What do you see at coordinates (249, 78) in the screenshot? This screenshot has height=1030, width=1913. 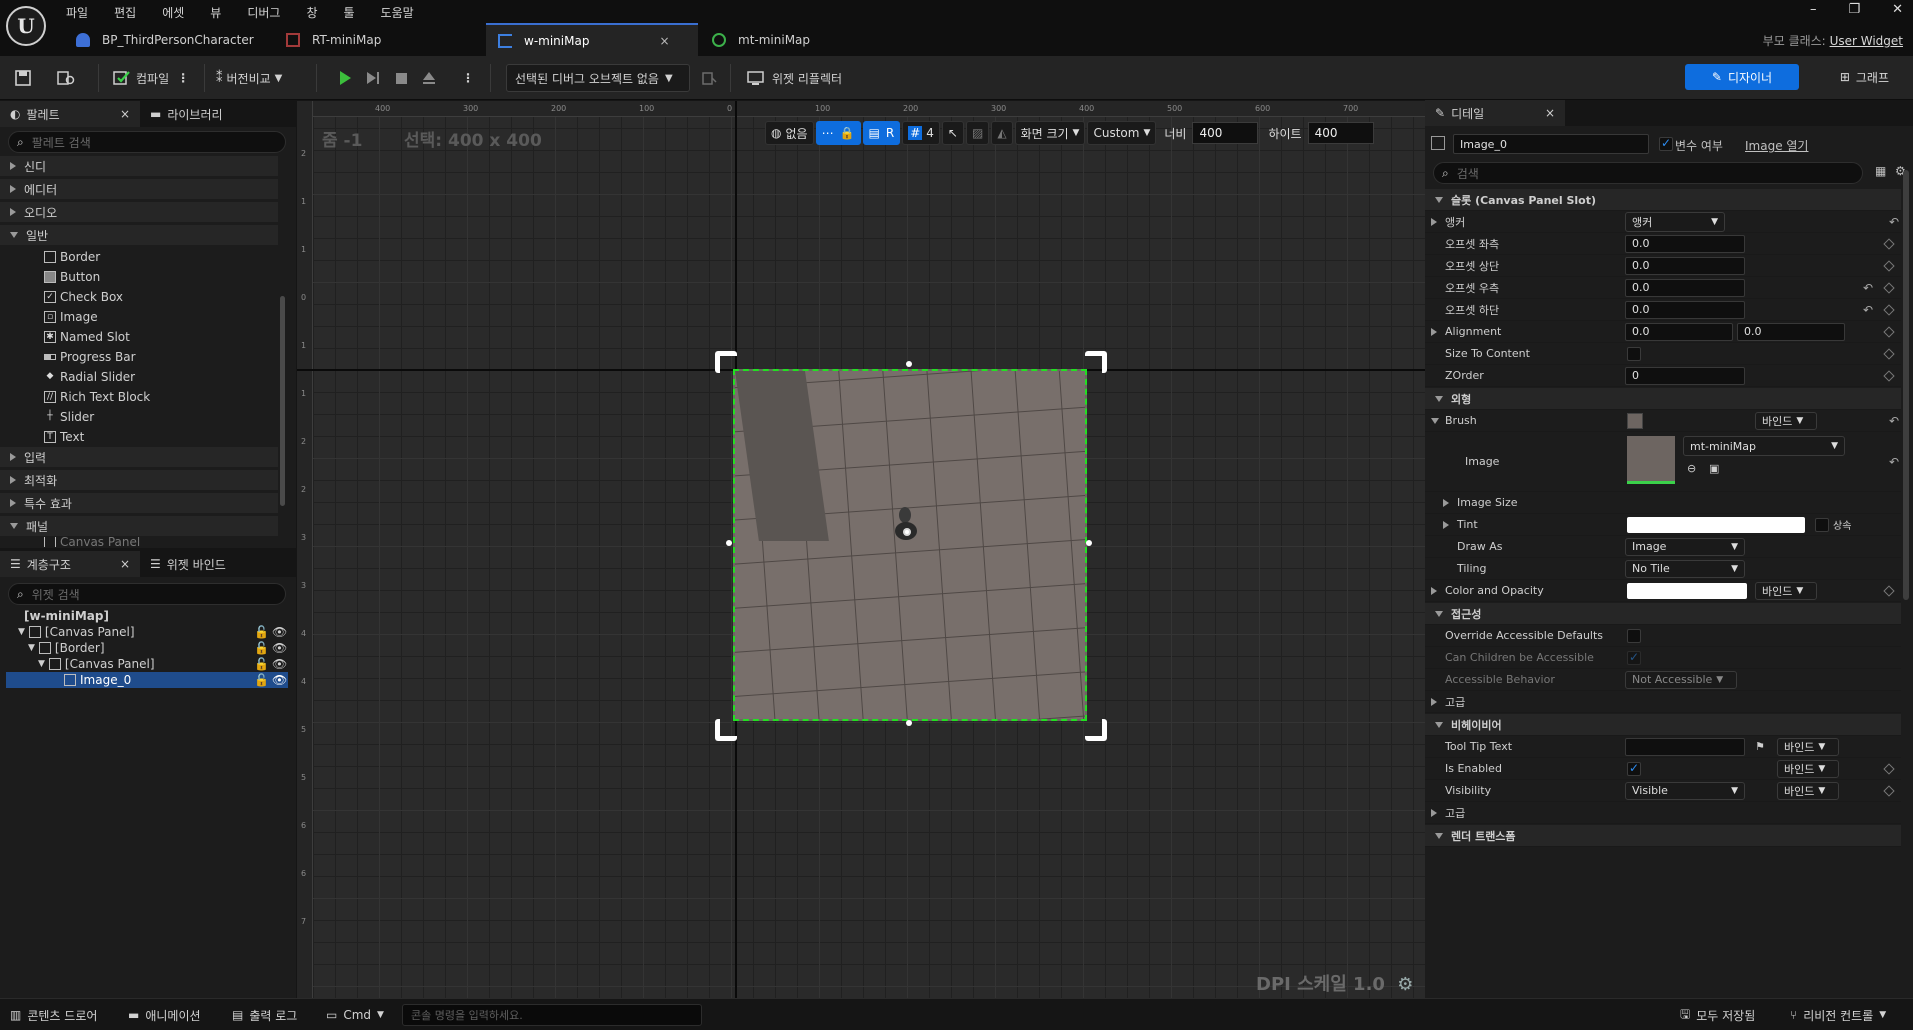 I see `diff-button: ⁑ 버전비교 ▼` at bounding box center [249, 78].